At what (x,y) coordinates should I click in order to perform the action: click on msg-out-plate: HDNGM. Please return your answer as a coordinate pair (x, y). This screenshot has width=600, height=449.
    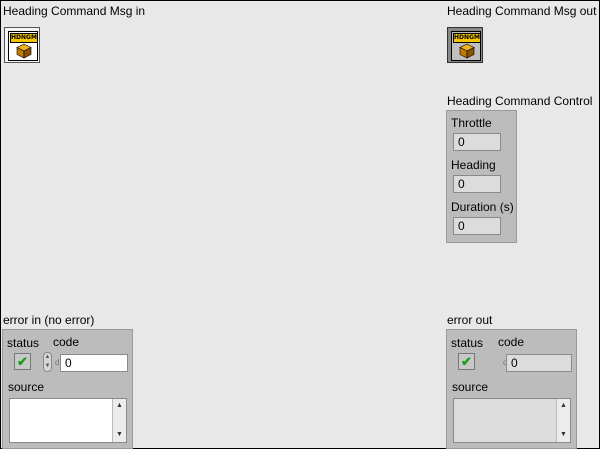
    Looking at the image, I should click on (466, 46).